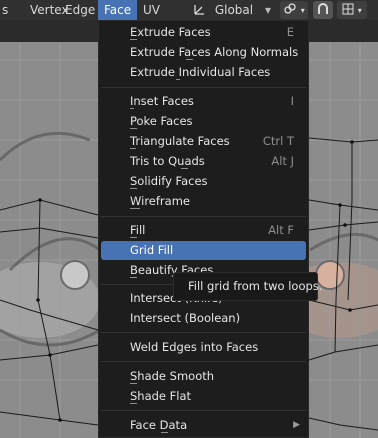  Describe the element at coordinates (169, 181) in the screenshot. I see `menu-item-label: Solidify Faces` at that location.